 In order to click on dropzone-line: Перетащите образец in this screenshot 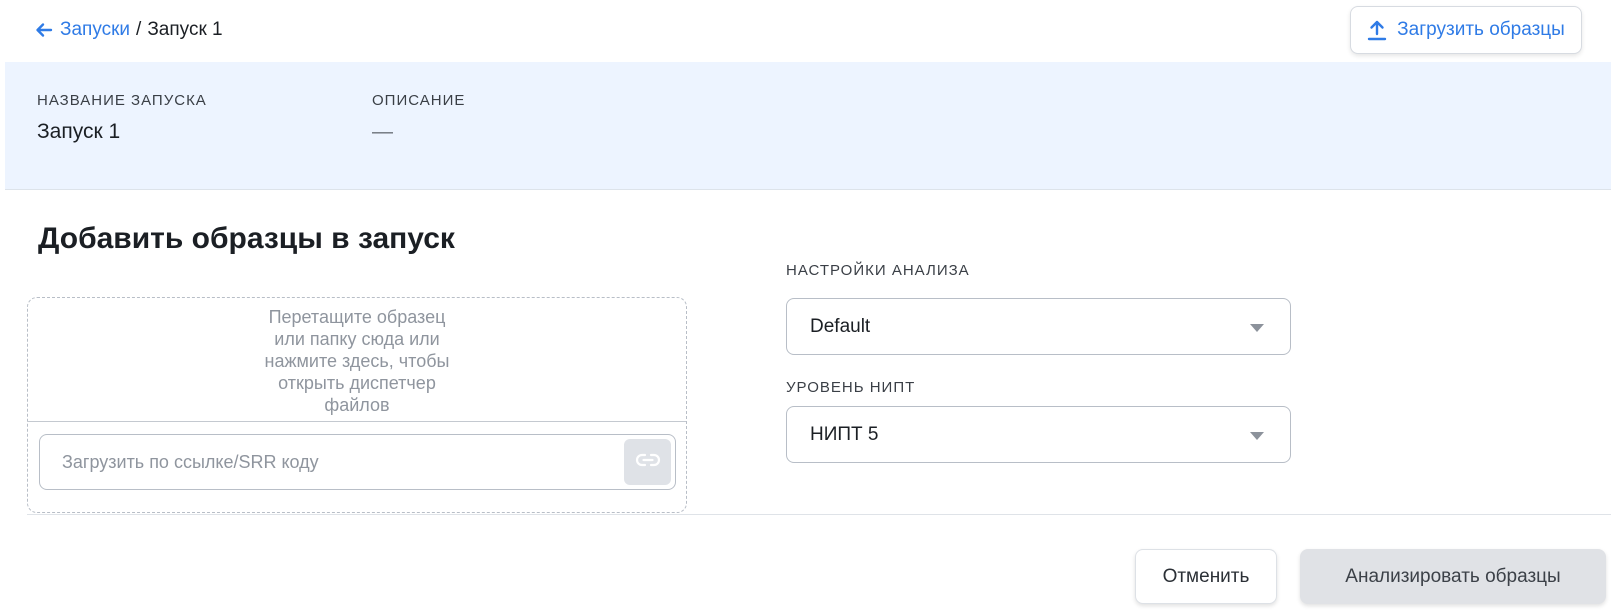, I will do `click(357, 317)`.